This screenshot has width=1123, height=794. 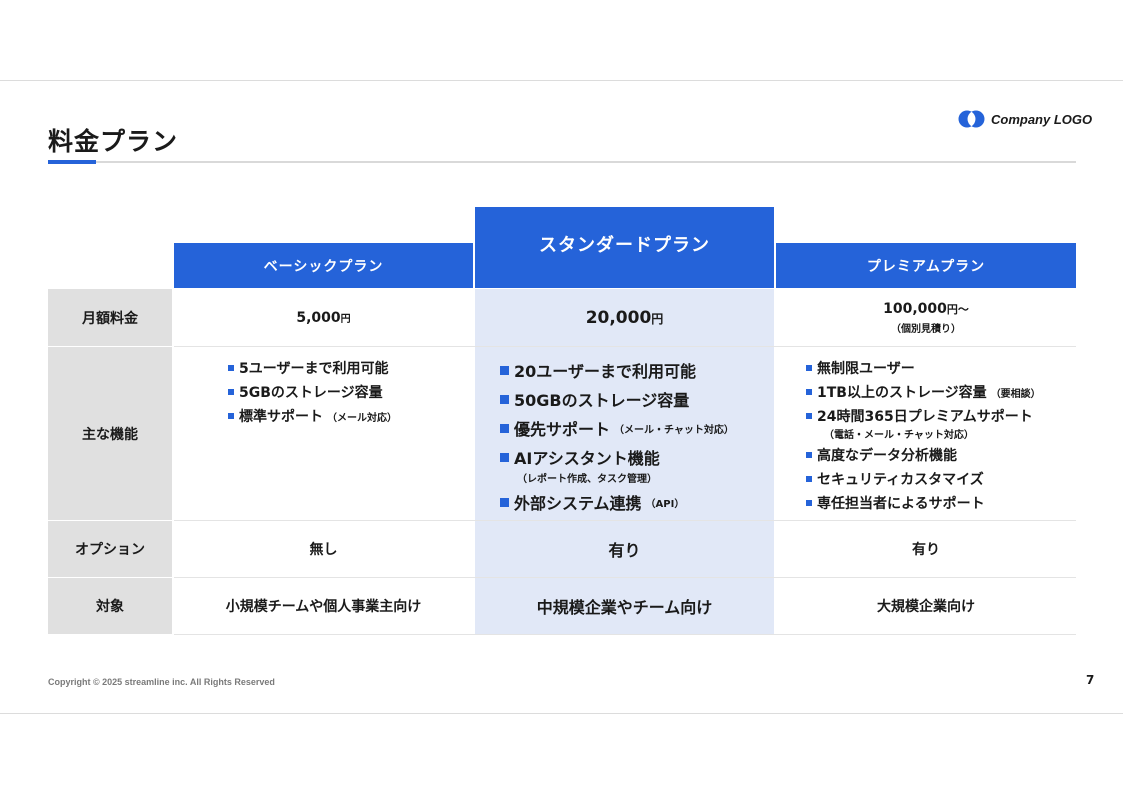 What do you see at coordinates (362, 418) in the screenshot?
I see `feature-note: （メール対応）` at bounding box center [362, 418].